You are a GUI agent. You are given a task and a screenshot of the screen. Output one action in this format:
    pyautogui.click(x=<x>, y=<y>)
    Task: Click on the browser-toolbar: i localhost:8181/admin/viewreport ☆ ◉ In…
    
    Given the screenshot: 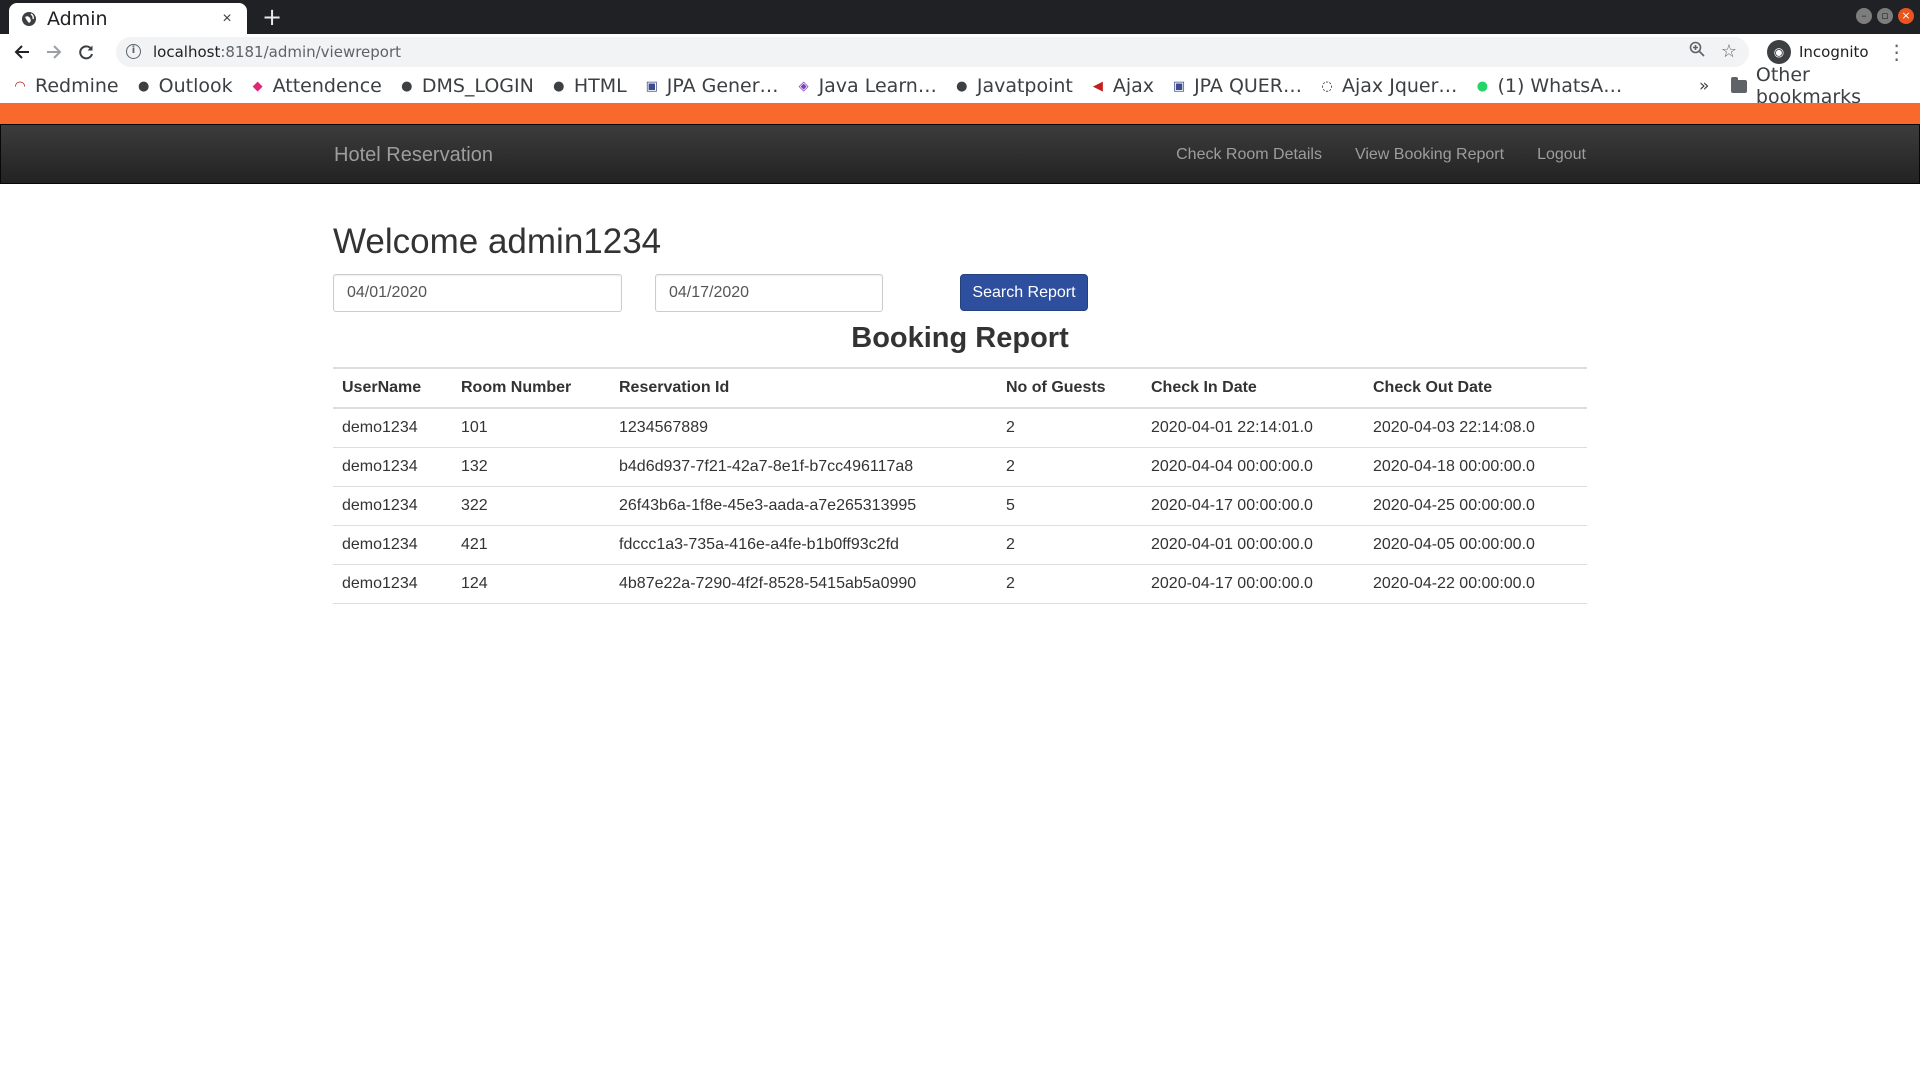 What is the action you would take?
    pyautogui.click(x=960, y=51)
    